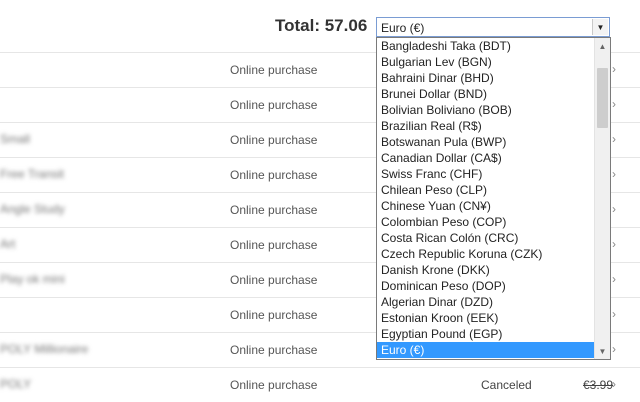 The height and width of the screenshot is (402, 640). Describe the element at coordinates (486, 350) in the screenshot. I see `currency-option: Euro (€)` at that location.